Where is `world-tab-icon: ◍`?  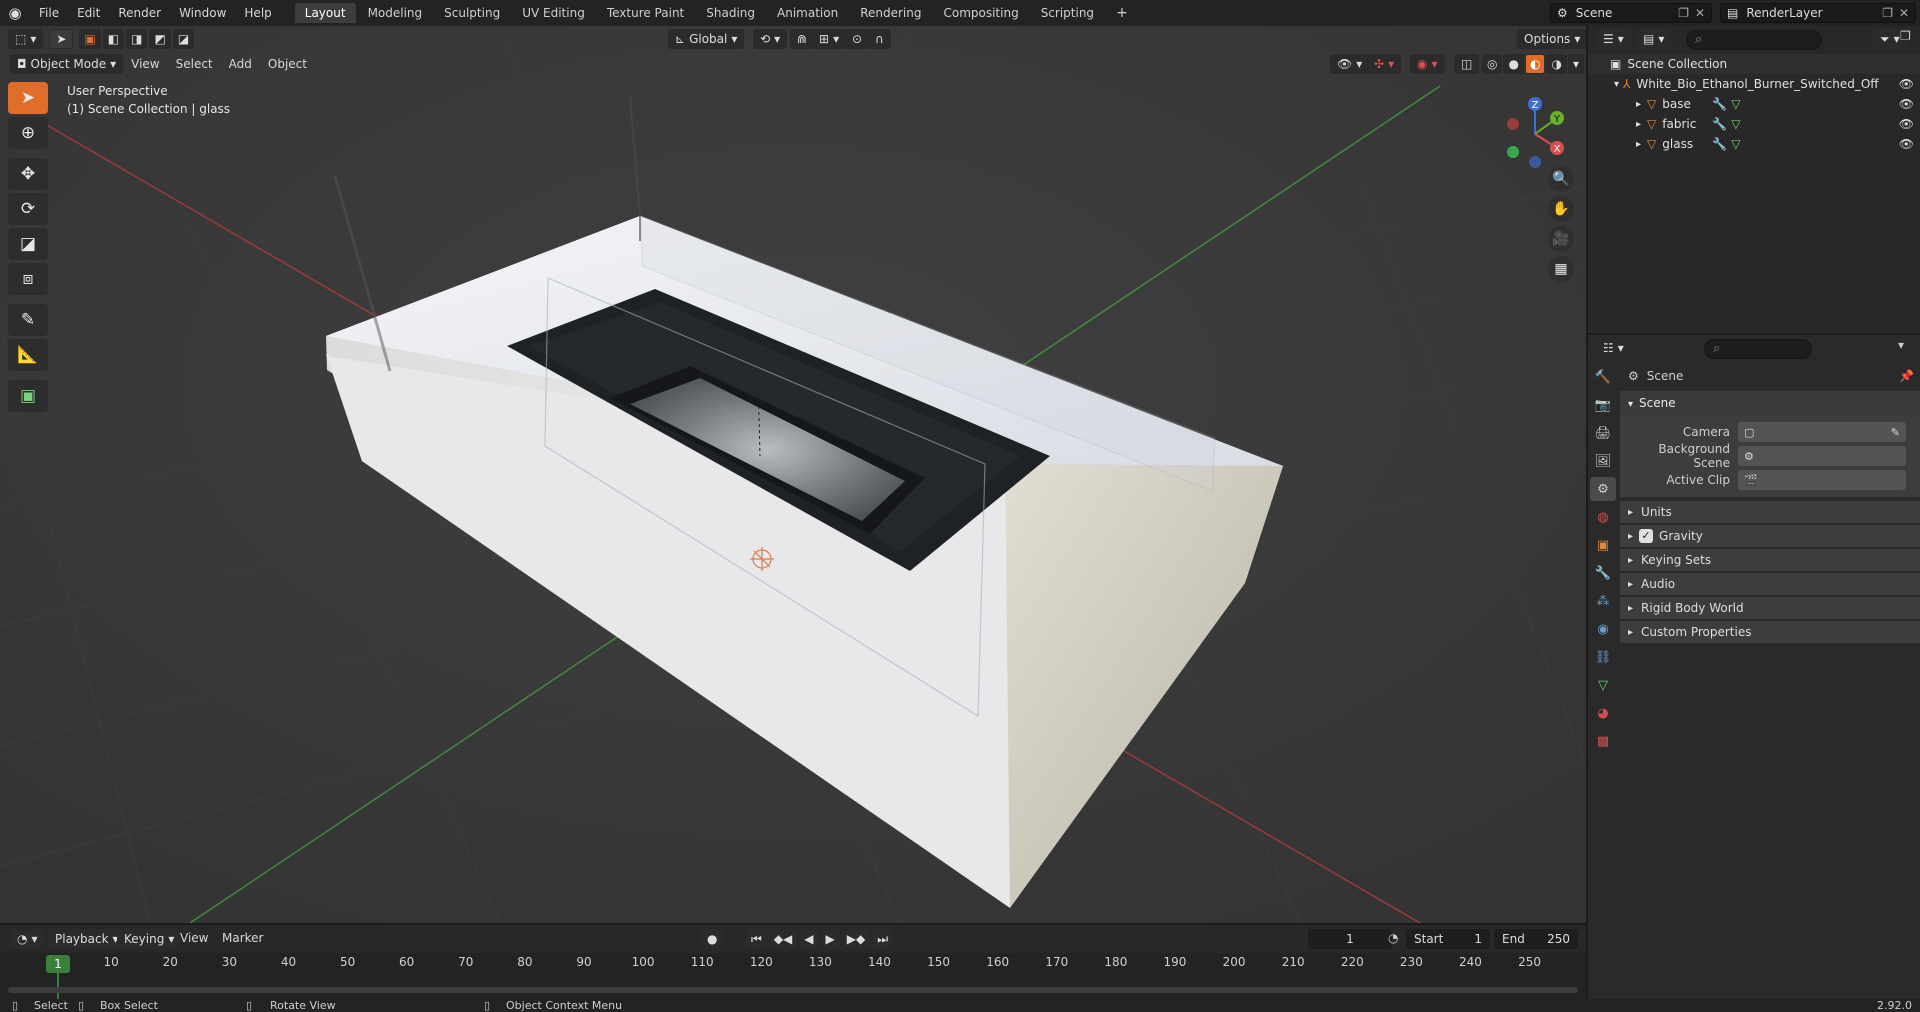 world-tab-icon: ◍ is located at coordinates (1603, 517).